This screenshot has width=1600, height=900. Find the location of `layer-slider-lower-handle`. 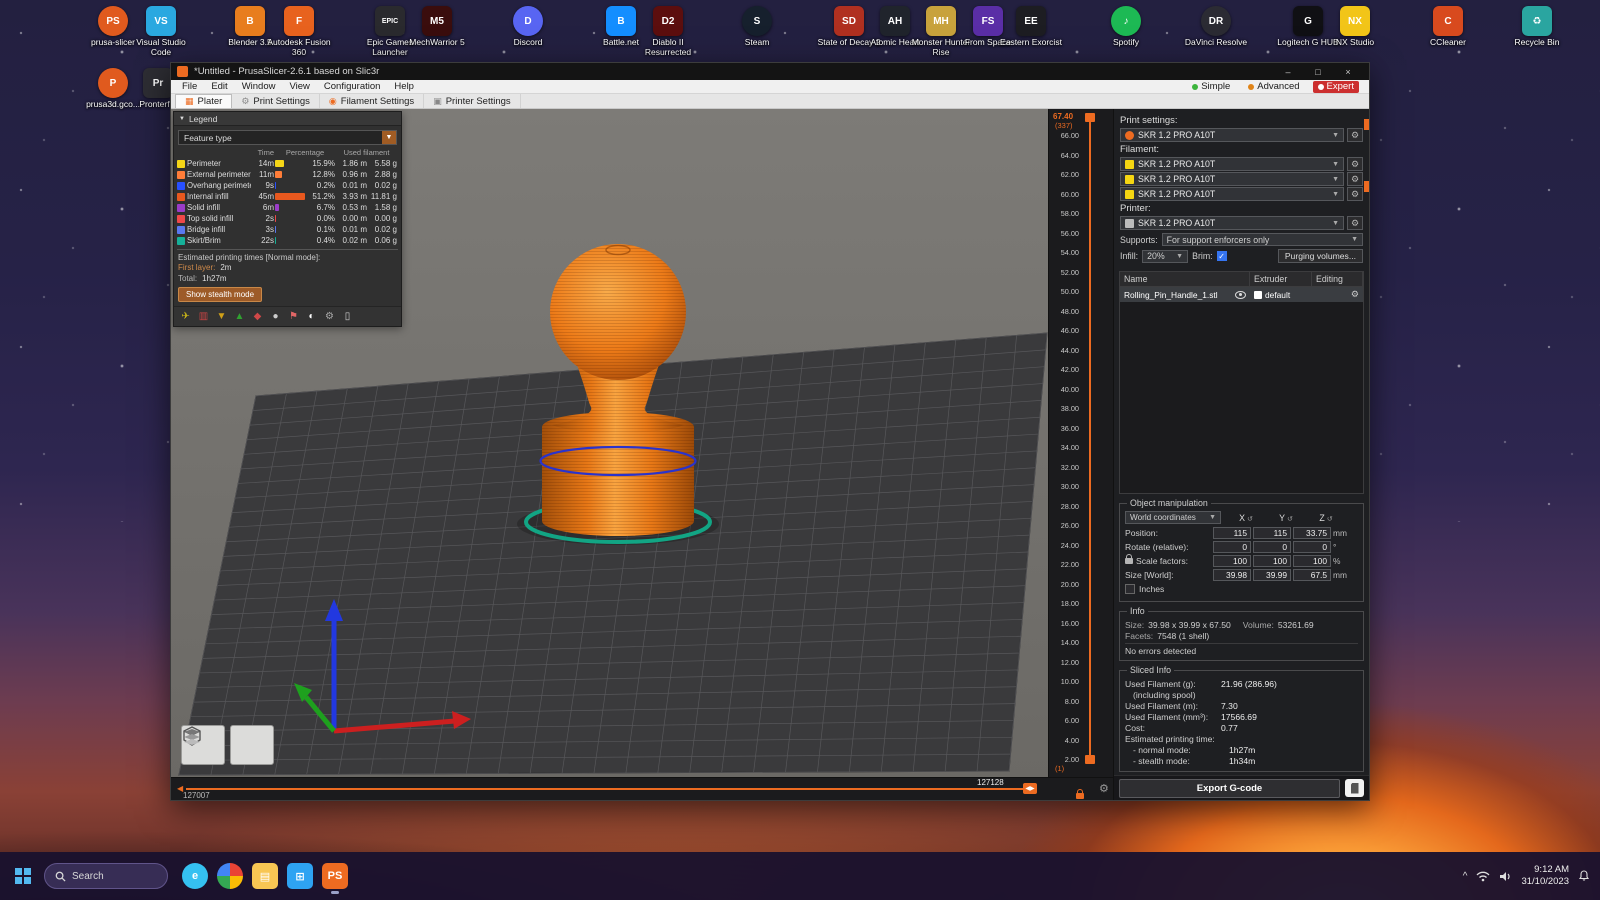

layer-slider-lower-handle is located at coordinates (1090, 759).